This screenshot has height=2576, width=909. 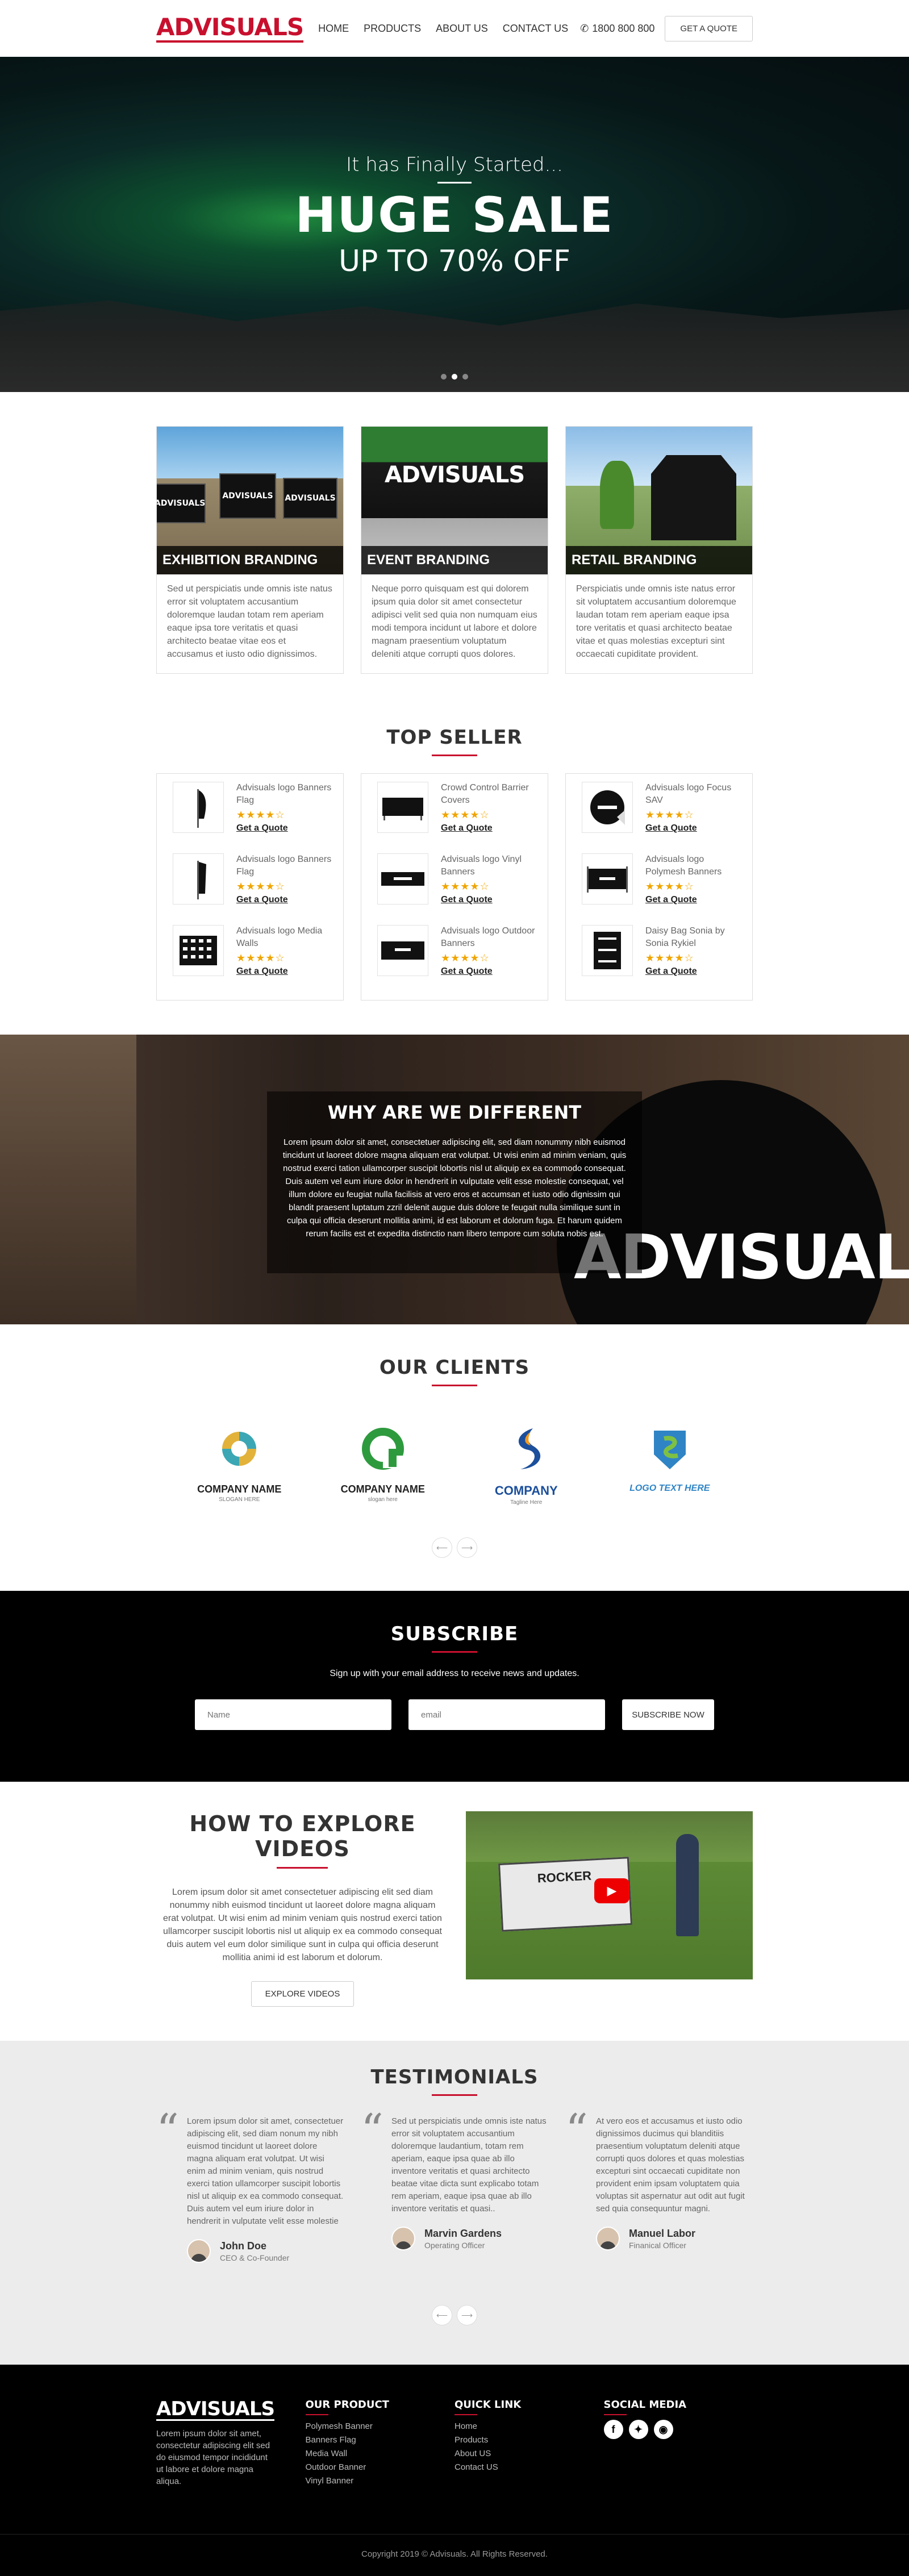 I want to click on nav-products: PRODUCTS, so click(x=392, y=29).